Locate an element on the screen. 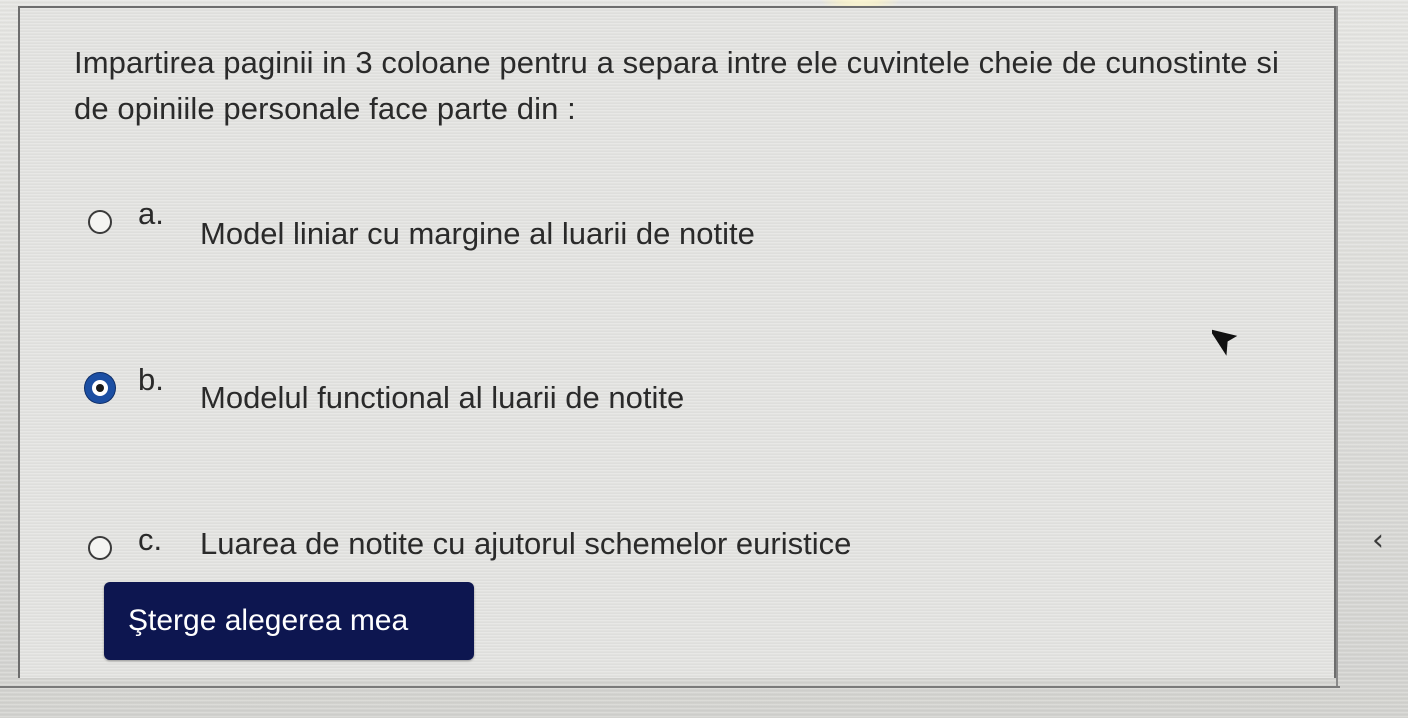 The image size is (1408, 718). option-c-radio is located at coordinates (100, 548).